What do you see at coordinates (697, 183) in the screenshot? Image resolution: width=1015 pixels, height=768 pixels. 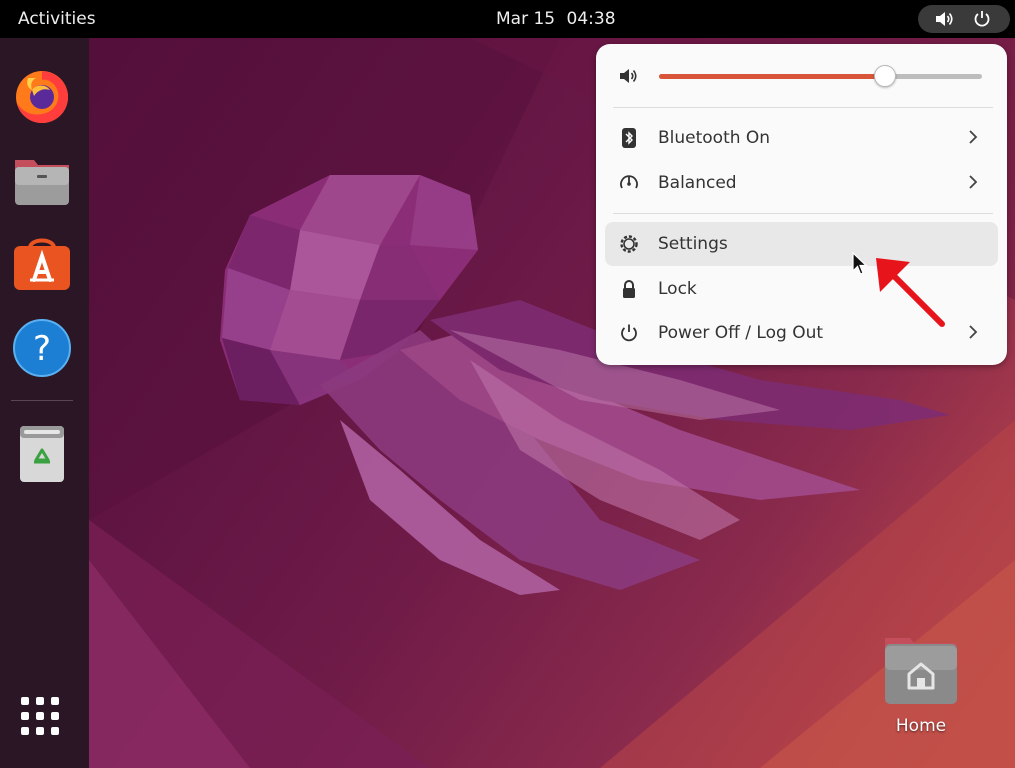 I see `menu-item-label: Balanced` at bounding box center [697, 183].